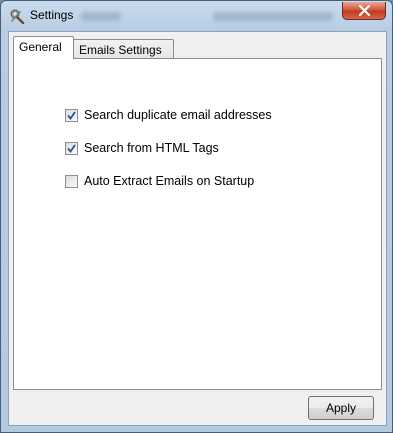 The width and height of the screenshot is (393, 433). Describe the element at coordinates (341, 408) in the screenshot. I see `apply-button: Apply` at that location.